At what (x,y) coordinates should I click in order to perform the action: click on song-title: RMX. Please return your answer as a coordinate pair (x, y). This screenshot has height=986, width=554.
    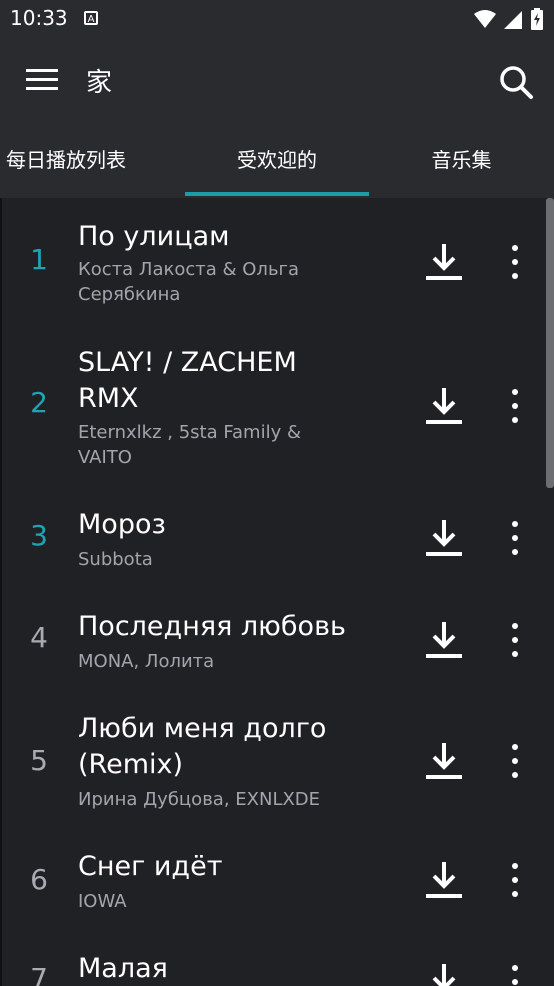
    Looking at the image, I should click on (108, 398).